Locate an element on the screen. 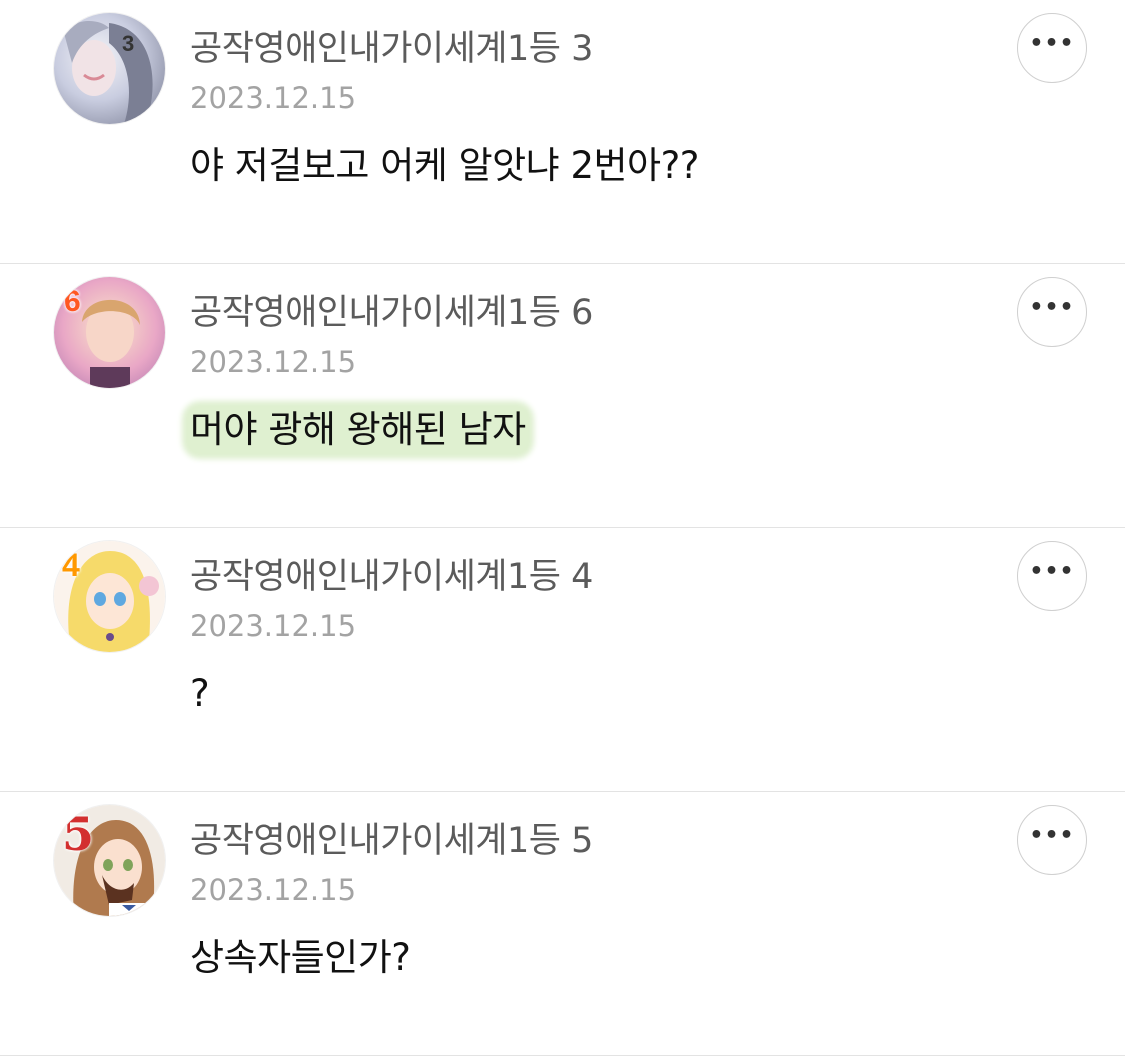 The height and width of the screenshot is (1056, 1125). avatar: 3 is located at coordinates (109, 68).